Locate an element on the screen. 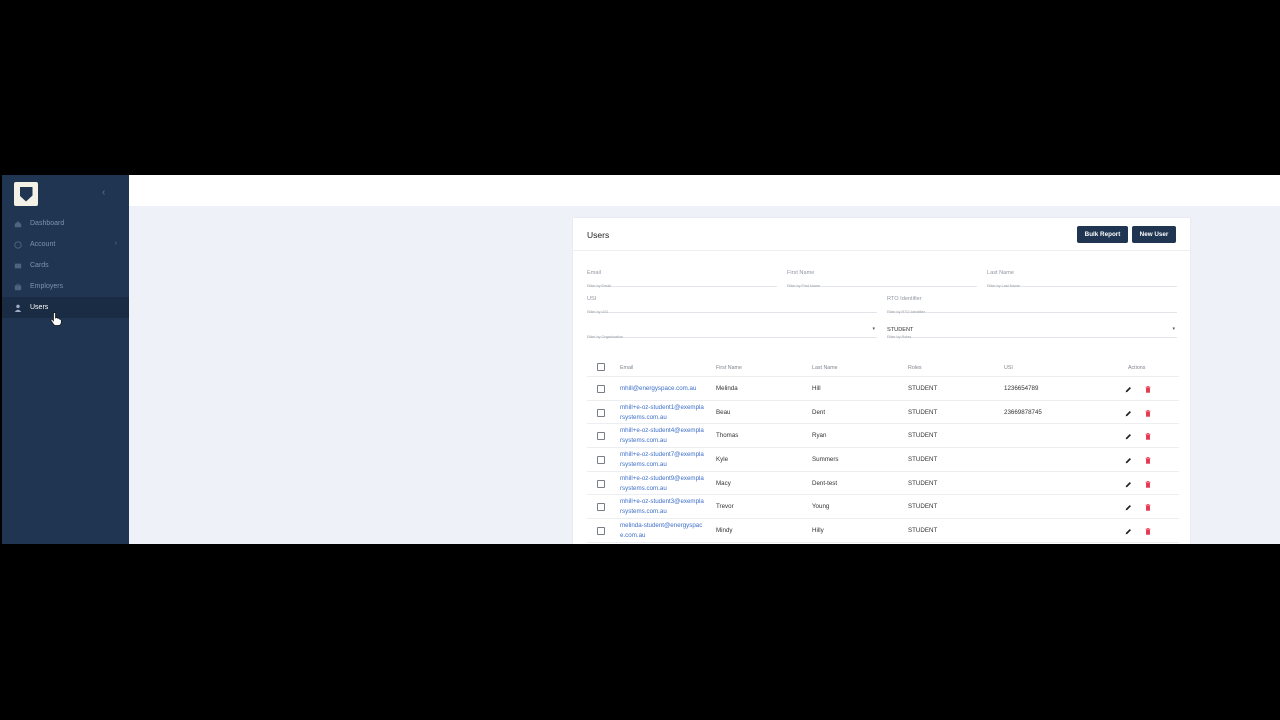 The height and width of the screenshot is (720, 1280). email-line-1: mhill+e-oz-student3@exempla is located at coordinates (662, 502).